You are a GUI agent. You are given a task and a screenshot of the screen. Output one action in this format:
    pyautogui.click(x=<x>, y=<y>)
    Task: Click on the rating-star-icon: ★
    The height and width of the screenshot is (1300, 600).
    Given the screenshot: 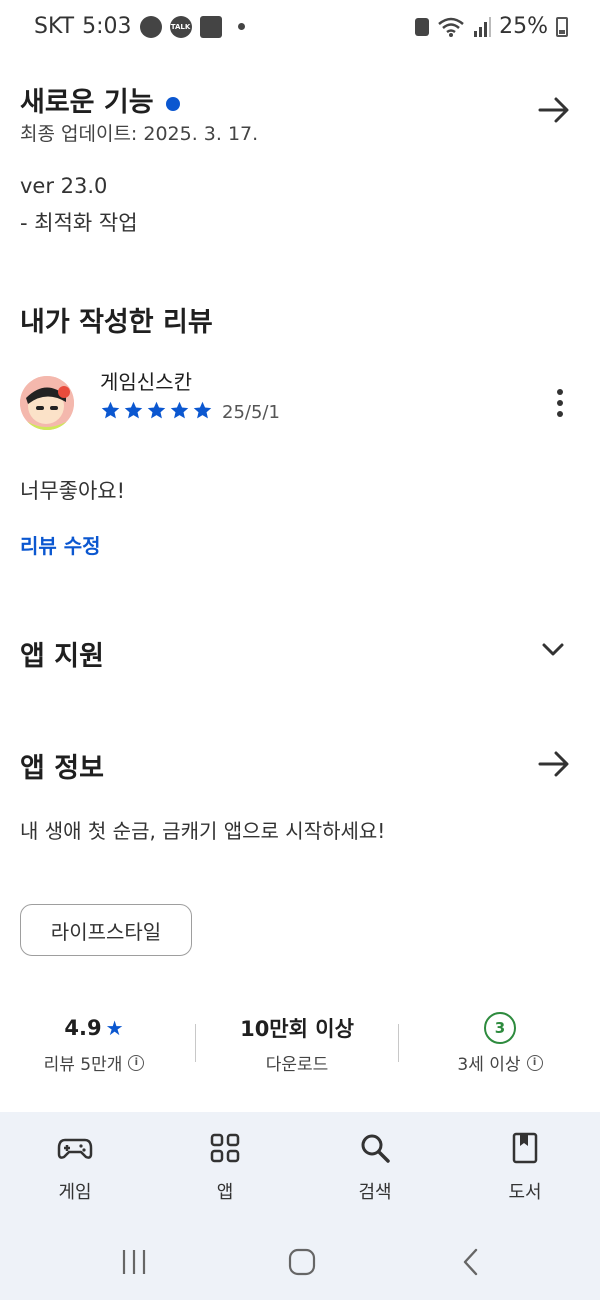 What is the action you would take?
    pyautogui.click(x=114, y=1028)
    